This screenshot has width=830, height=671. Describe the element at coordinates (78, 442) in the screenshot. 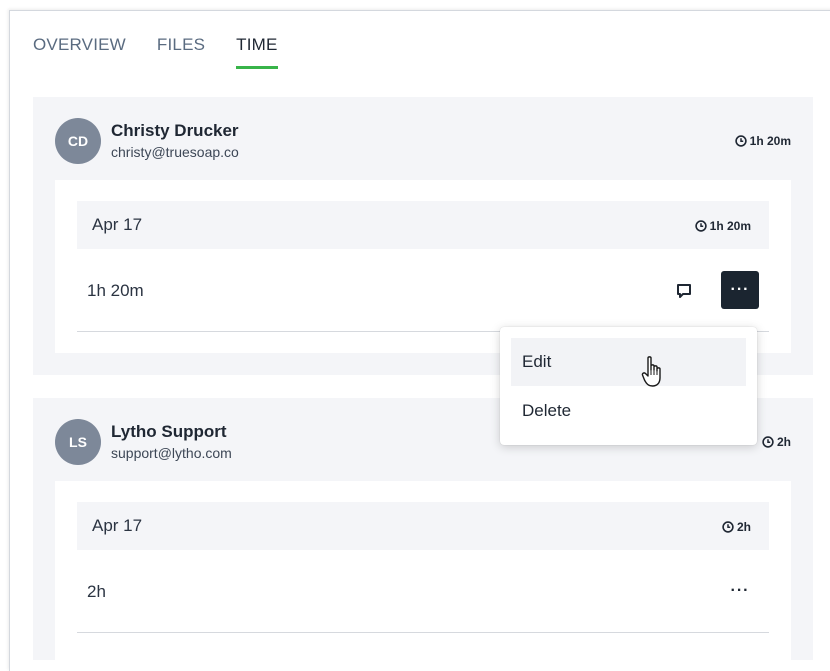

I see `avatar: LS` at that location.